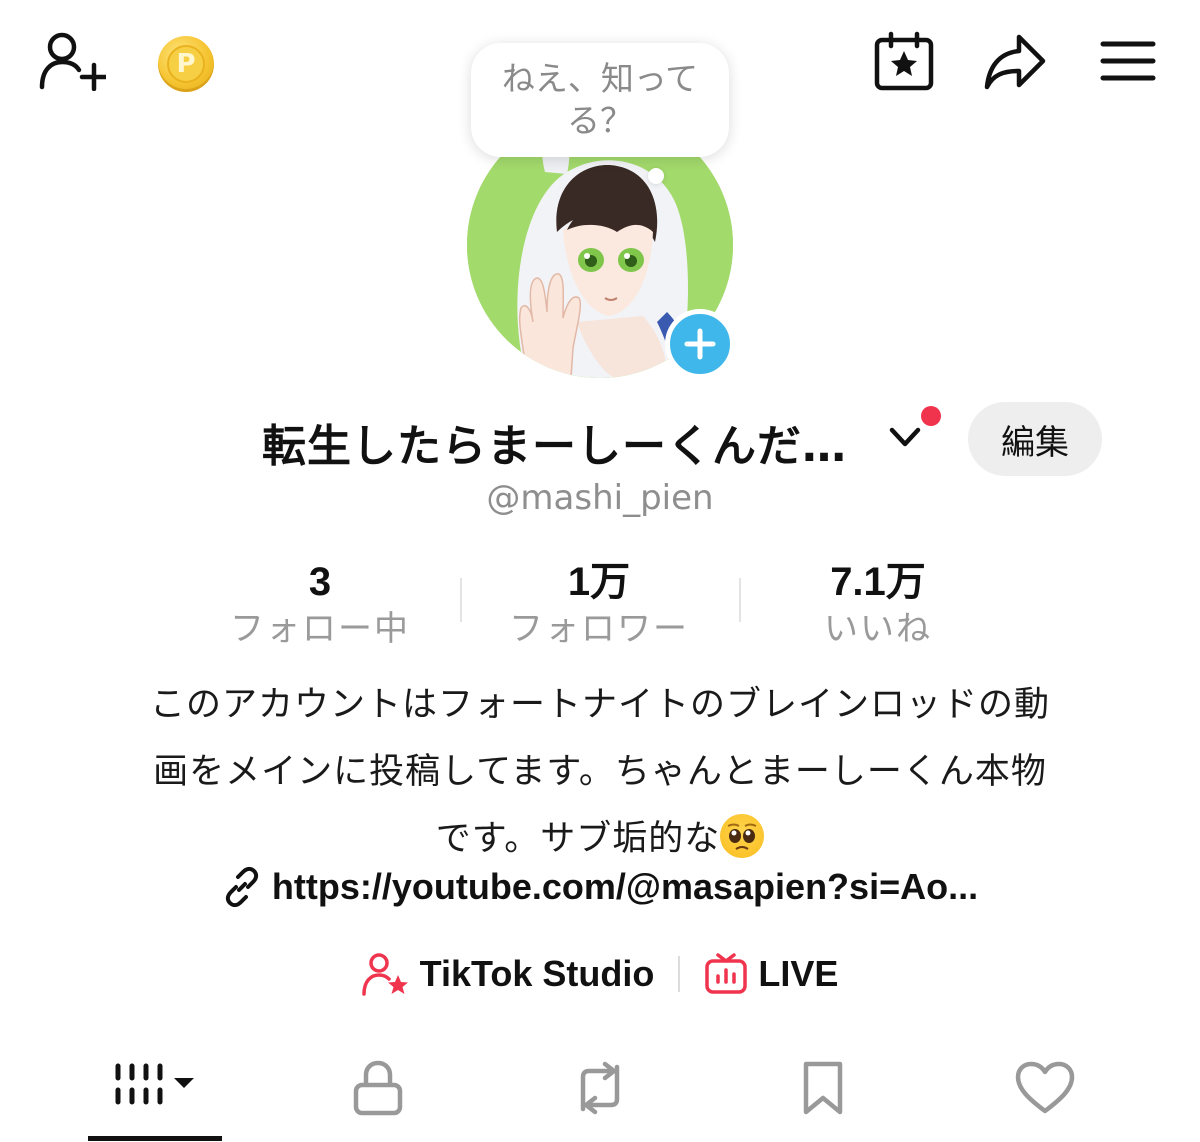  What do you see at coordinates (931, 416) in the screenshot?
I see `notification-dot` at bounding box center [931, 416].